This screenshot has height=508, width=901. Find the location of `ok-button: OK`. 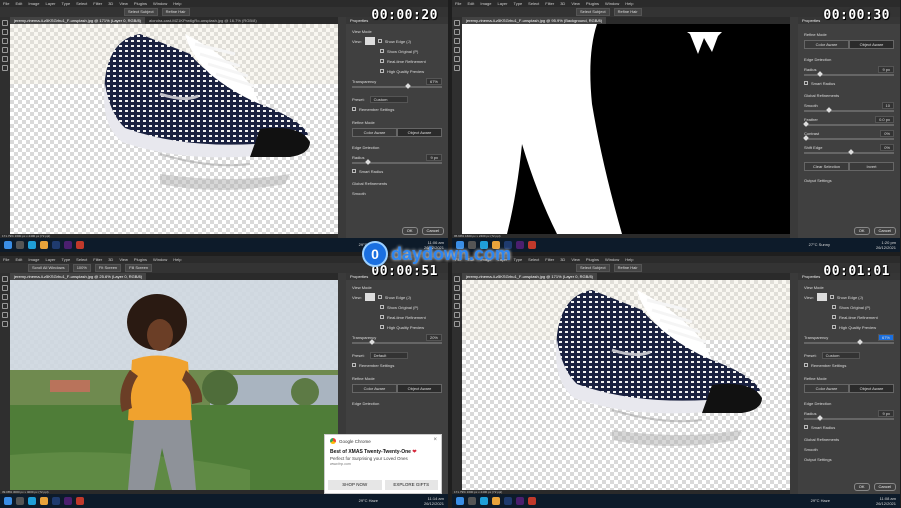

ok-button: OK is located at coordinates (861, 231).